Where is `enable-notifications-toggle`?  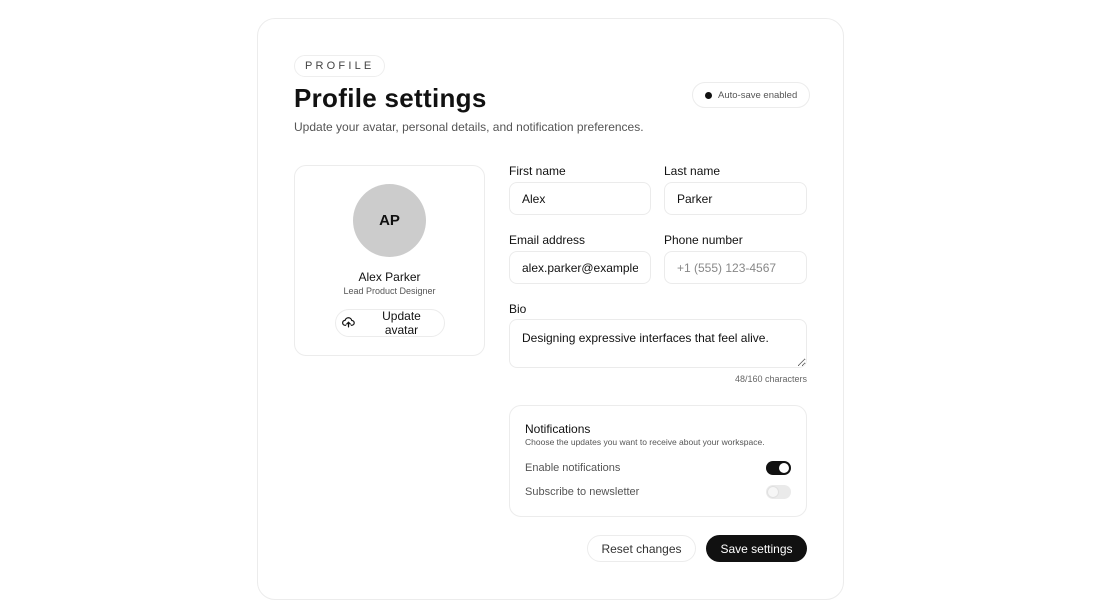
enable-notifications-toggle is located at coordinates (778, 468).